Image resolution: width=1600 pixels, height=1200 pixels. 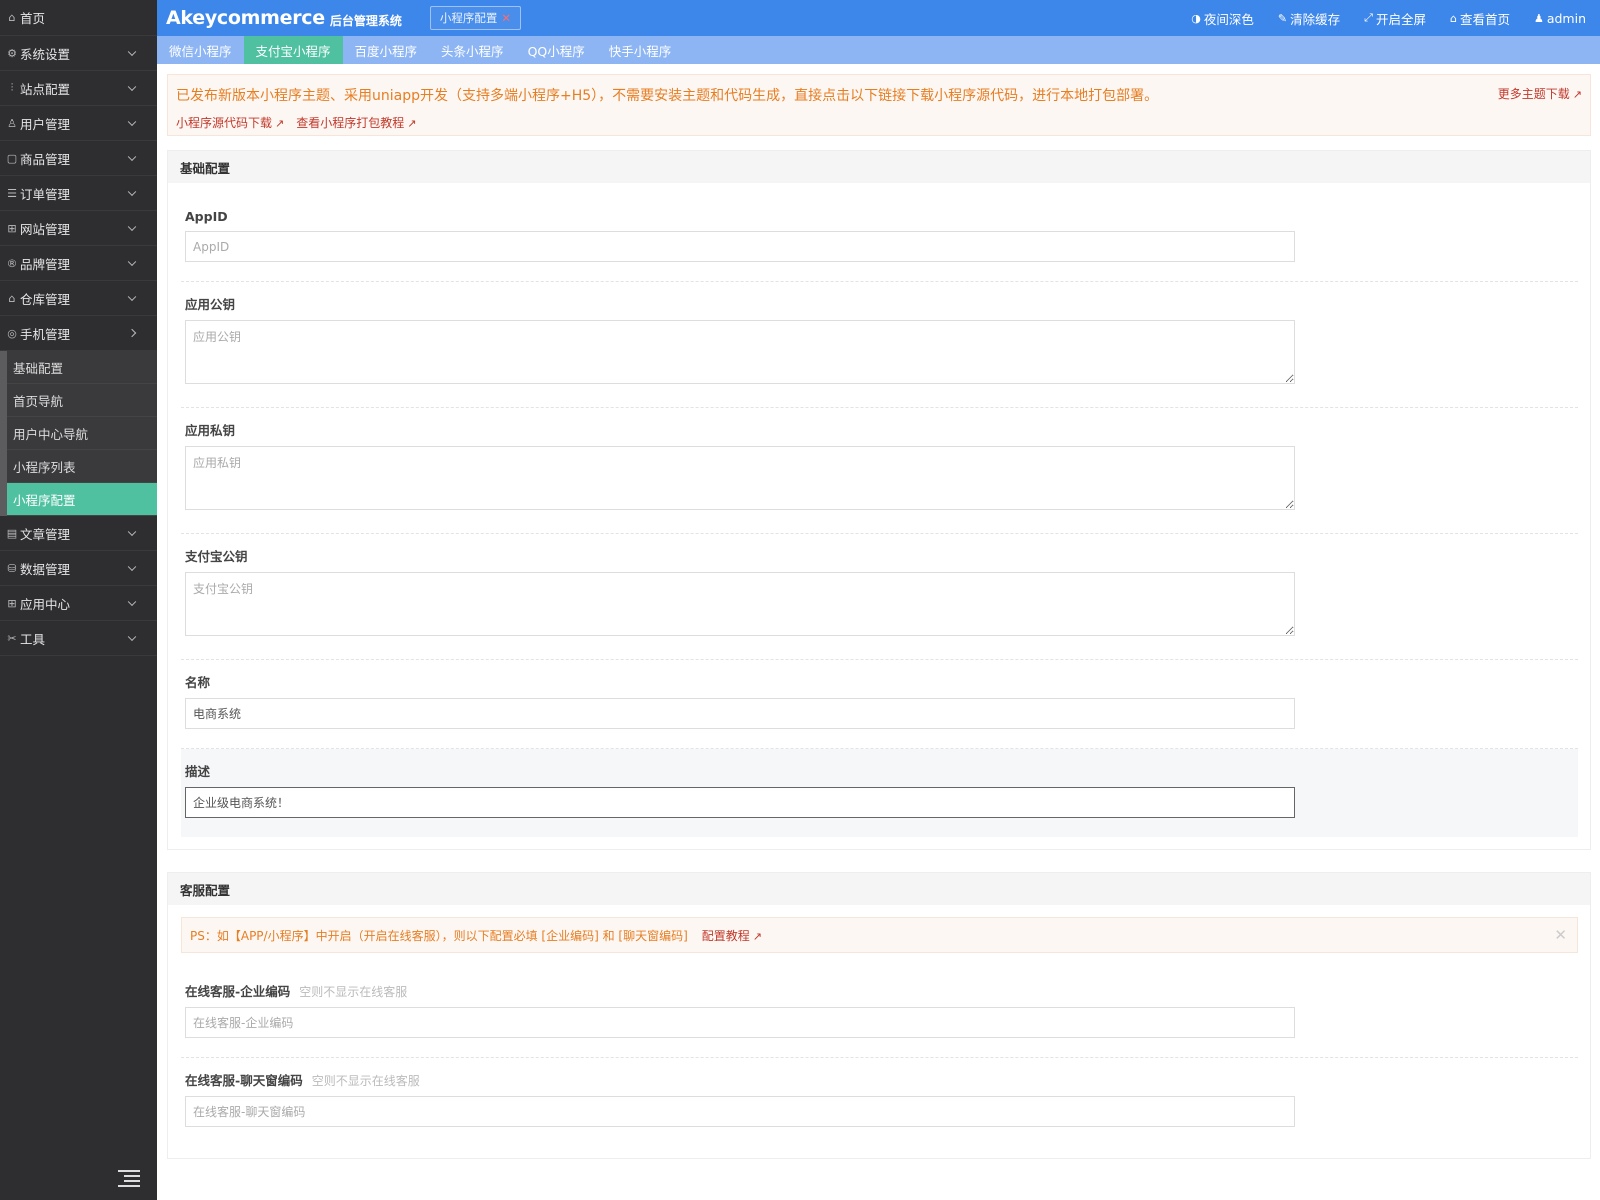 What do you see at coordinates (12, 87) in the screenshot?
I see `sliders-icon: ⫶` at bounding box center [12, 87].